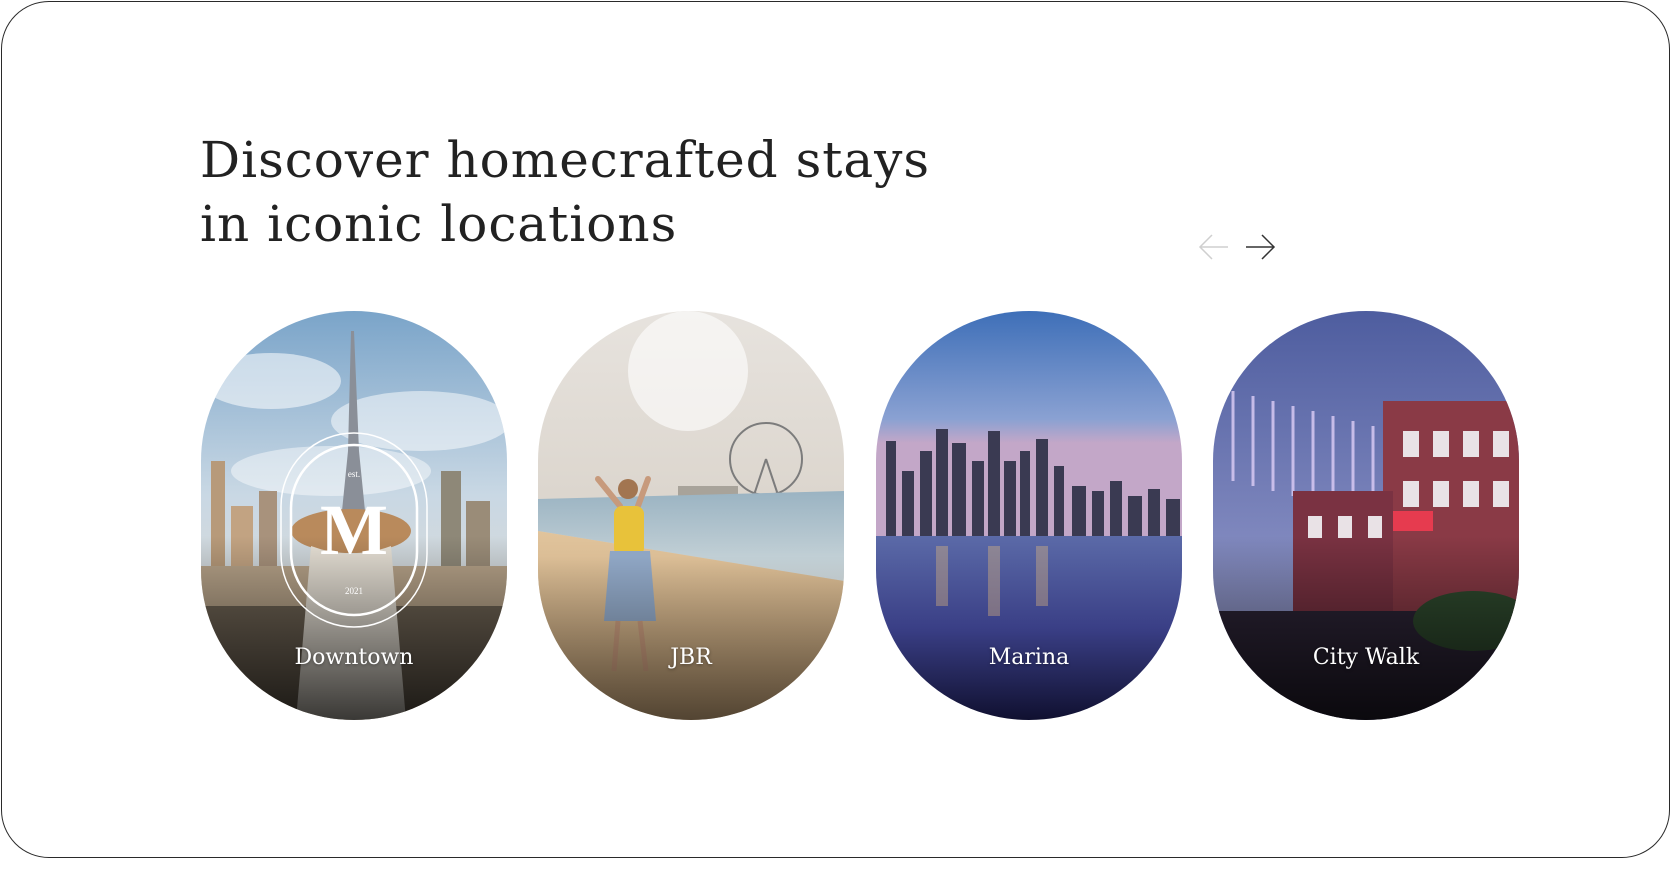 This screenshot has height=896, width=1673. I want to click on arrow-left-icon, so click(1213, 247).